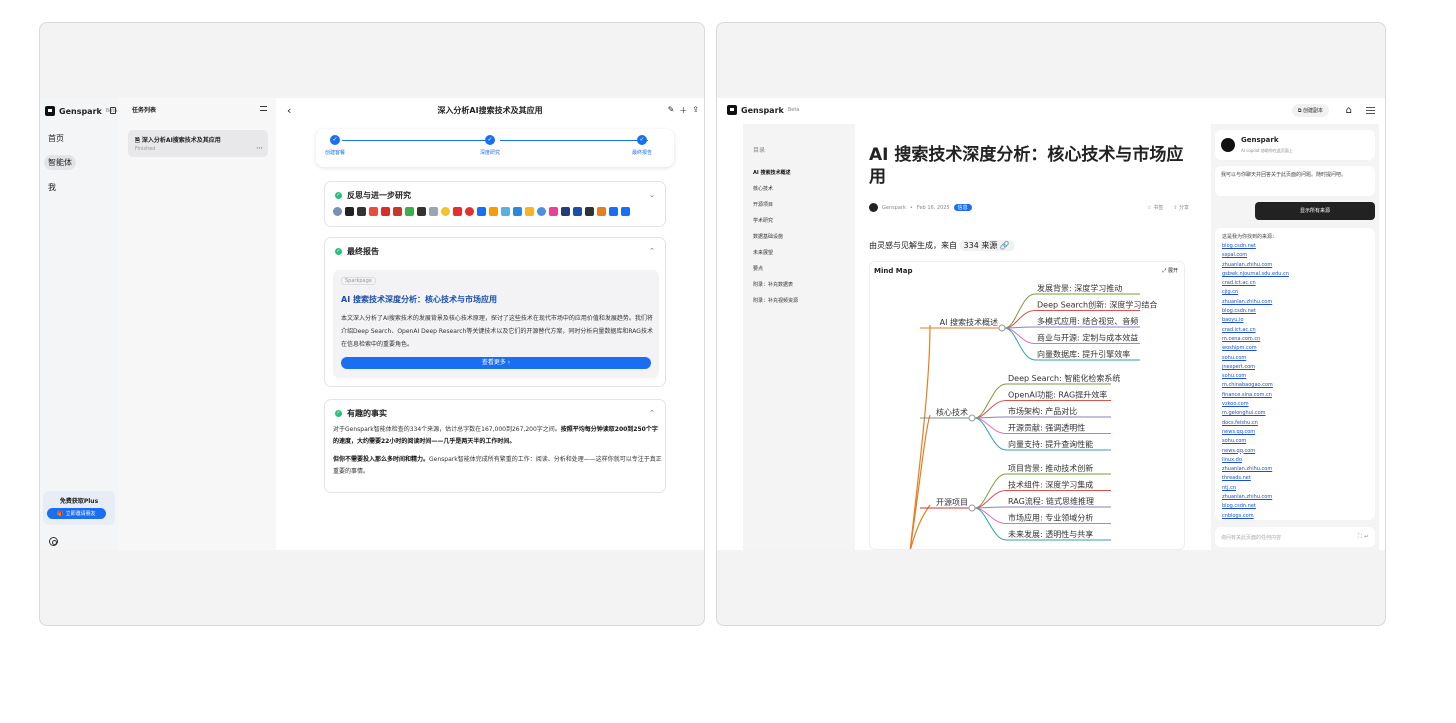 The image size is (1456, 723). I want to click on mind-map-trunk, so click(920, 436).